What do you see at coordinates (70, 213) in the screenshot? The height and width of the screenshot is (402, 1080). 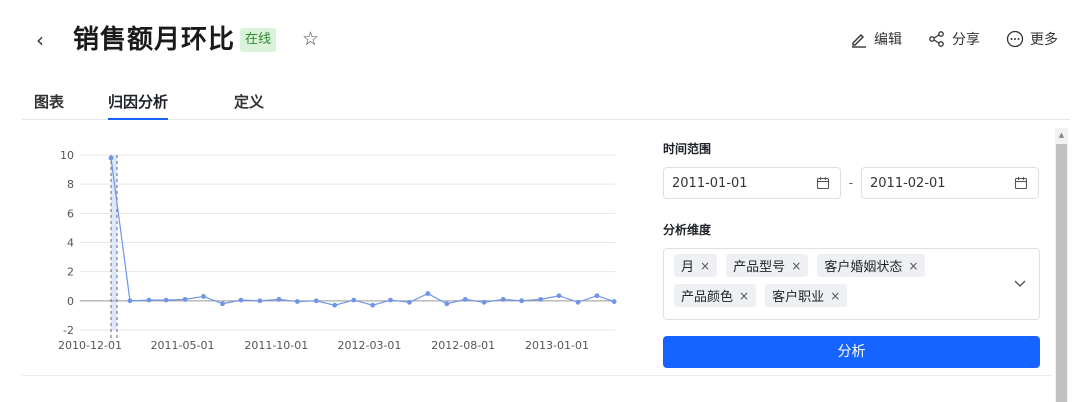 I see `y-tick-label: 6` at bounding box center [70, 213].